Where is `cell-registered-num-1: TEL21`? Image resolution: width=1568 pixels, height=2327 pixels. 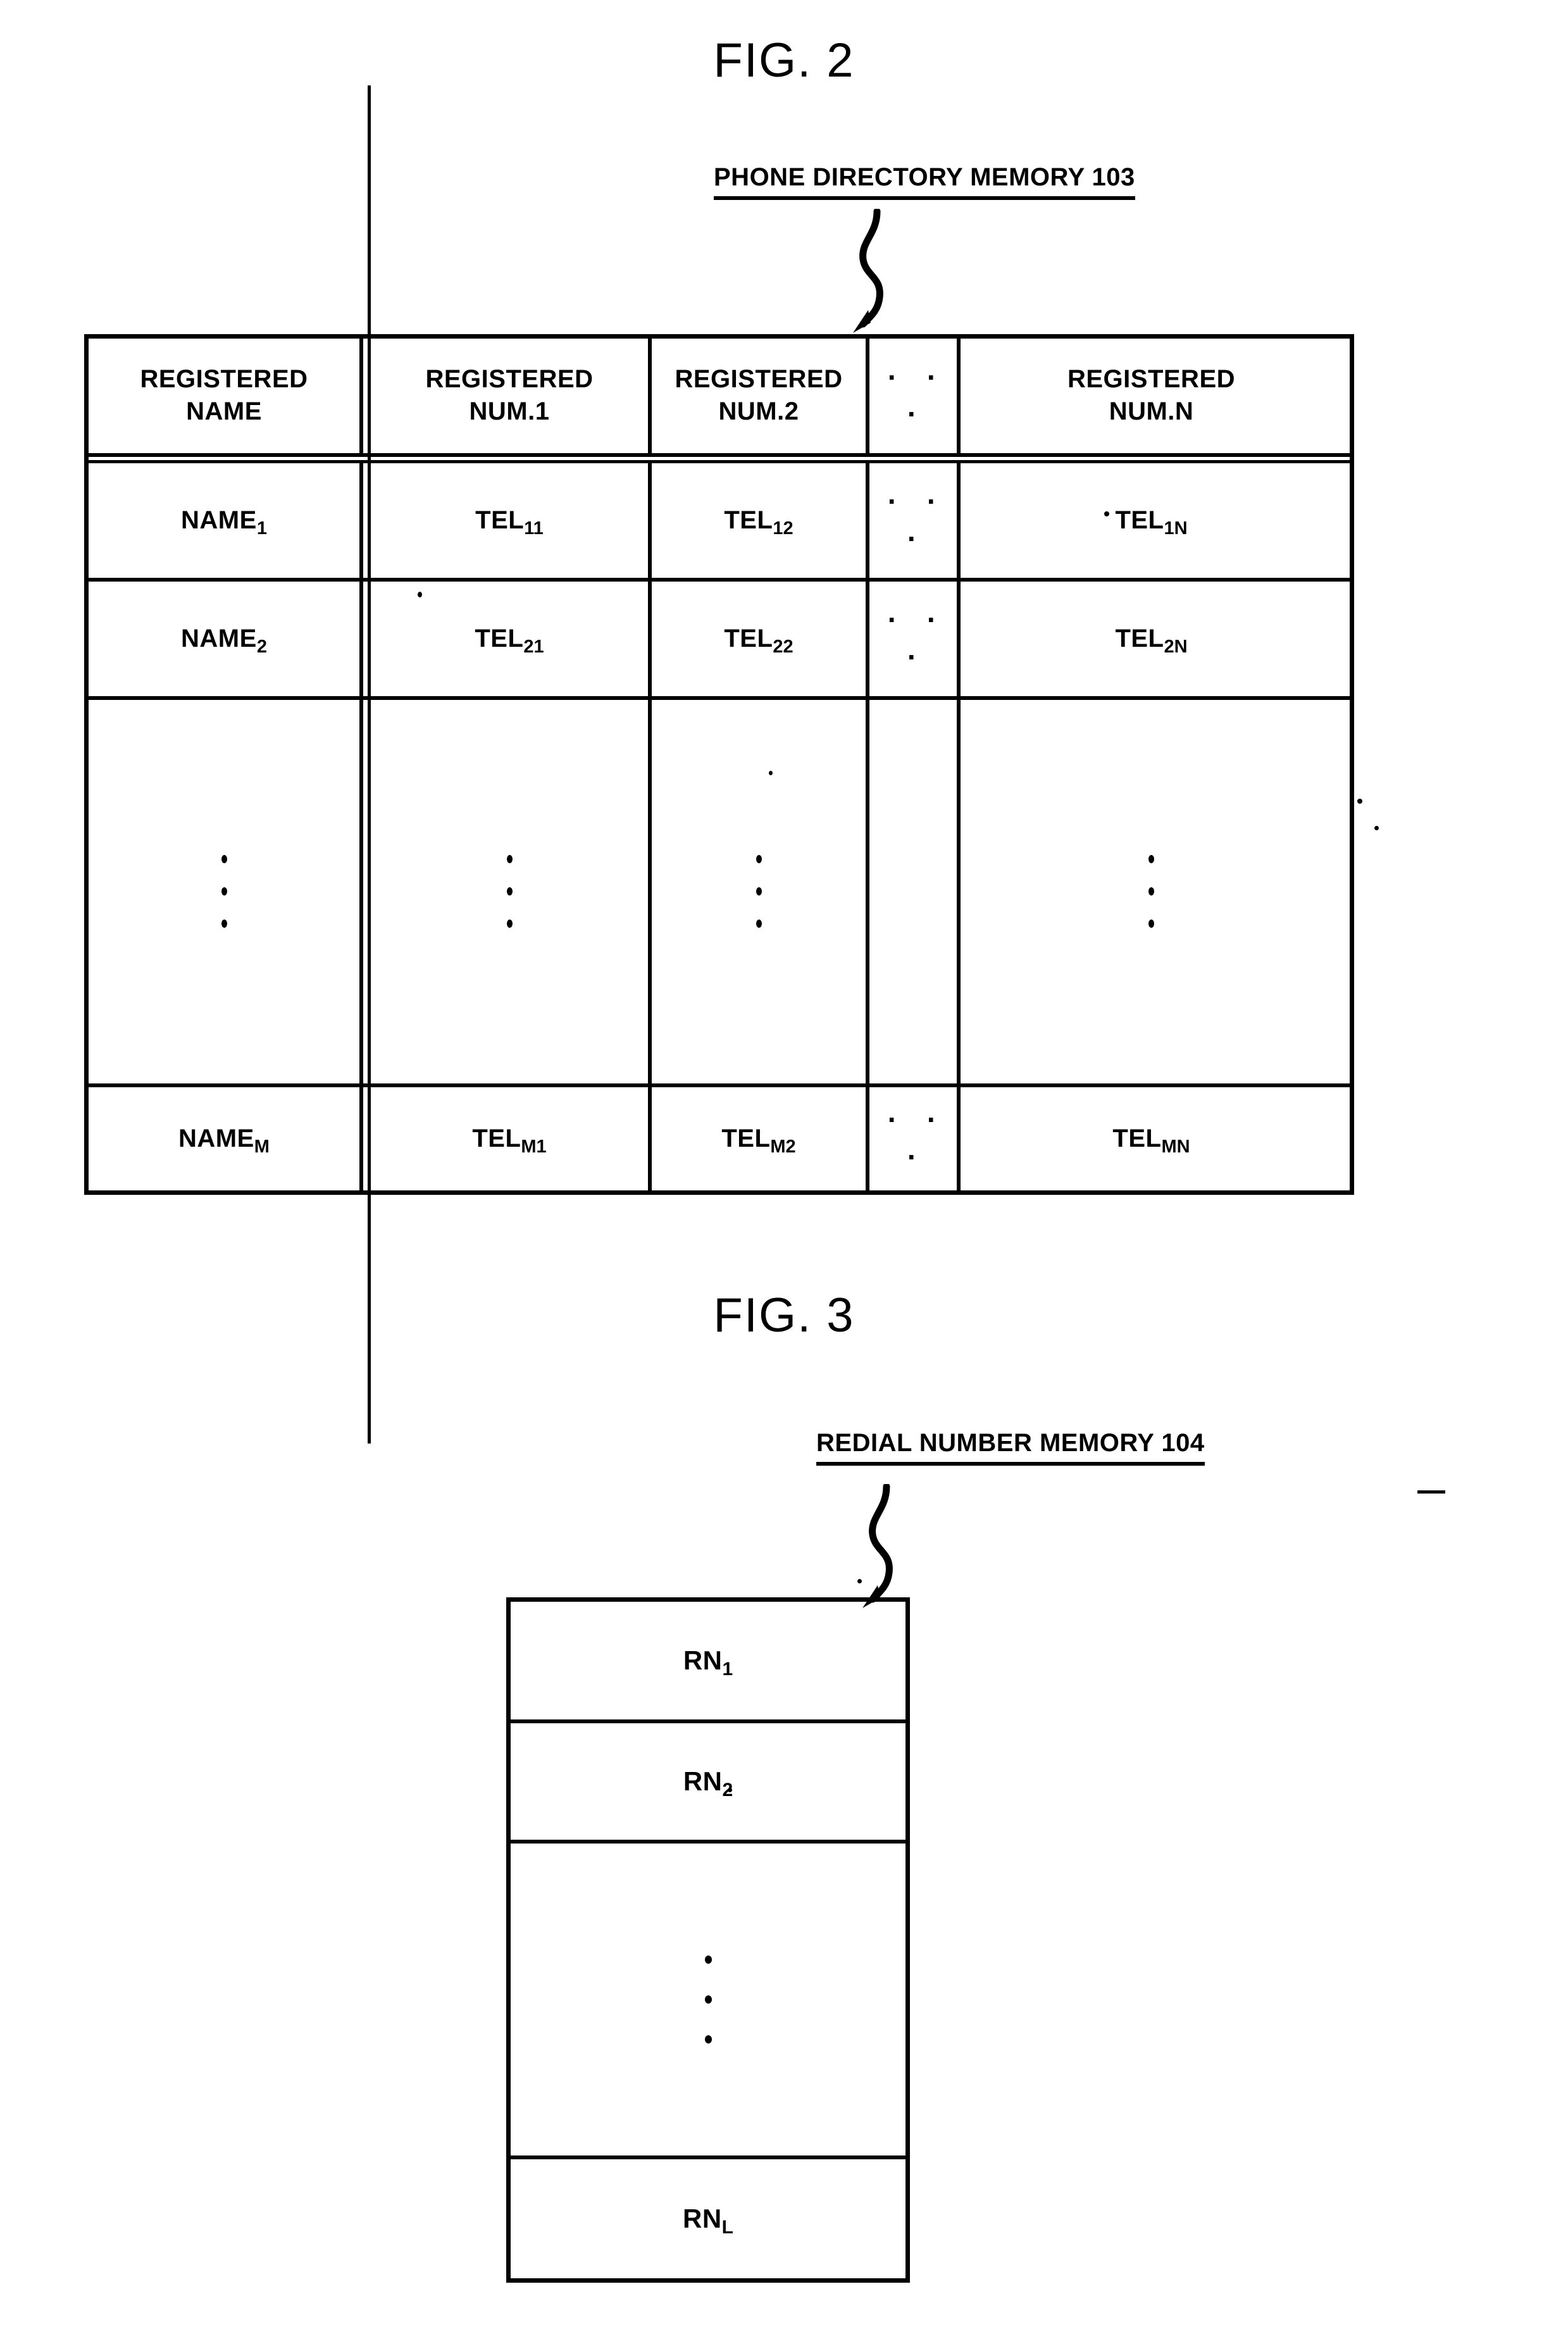
cell-registered-num-1: TEL21 is located at coordinates (512, 638).